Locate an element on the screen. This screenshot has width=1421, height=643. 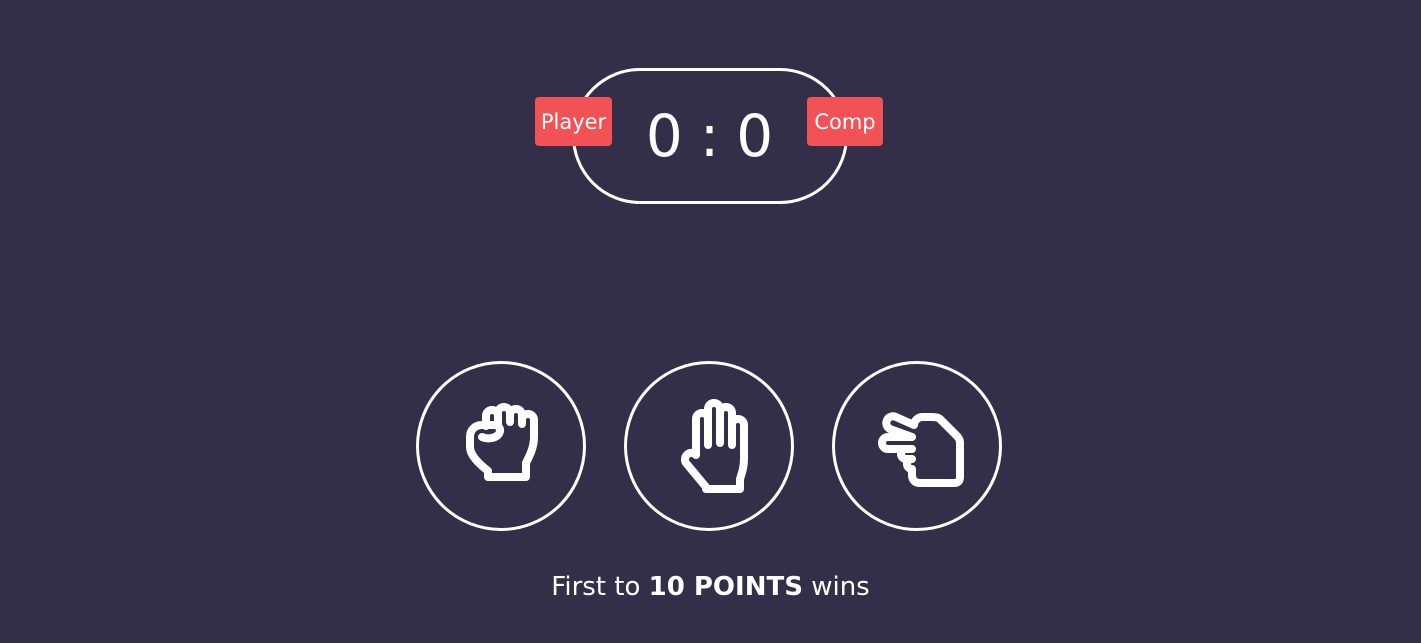
rock-hand-icon is located at coordinates (502, 442).